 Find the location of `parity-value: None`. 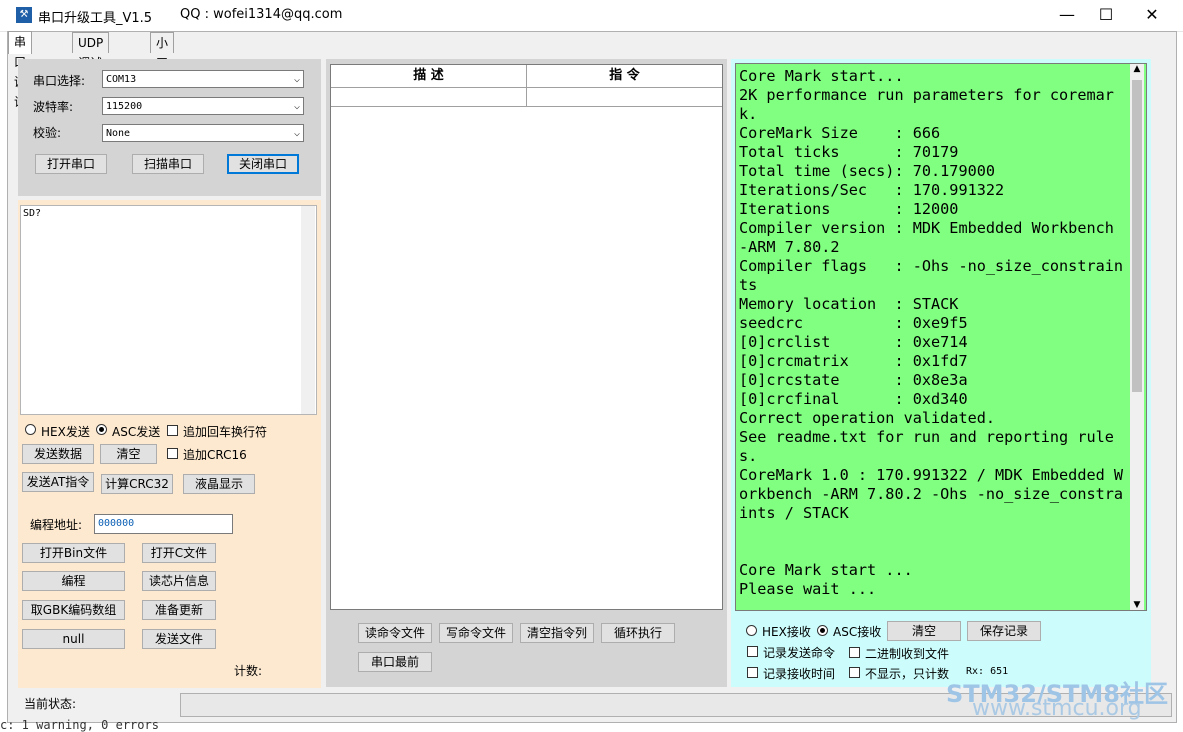

parity-value: None is located at coordinates (118, 133).